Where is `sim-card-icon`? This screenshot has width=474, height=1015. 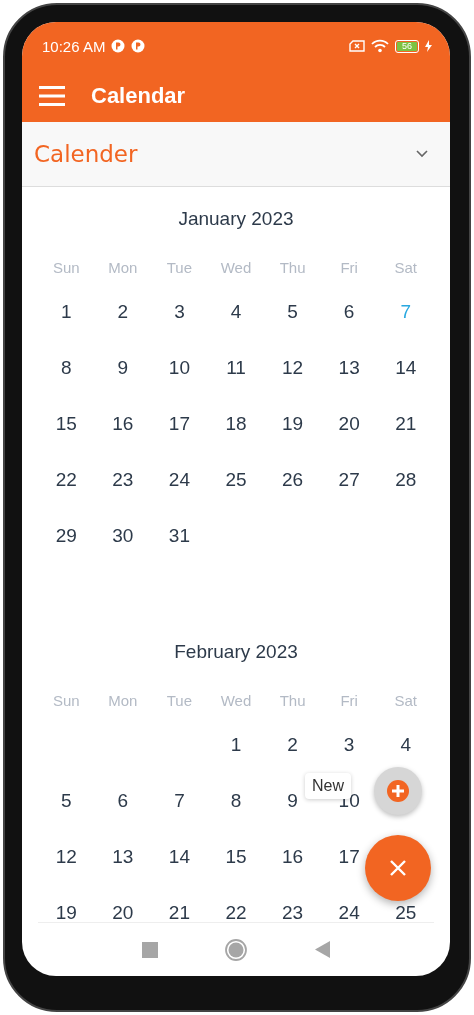 sim-card-icon is located at coordinates (357, 46).